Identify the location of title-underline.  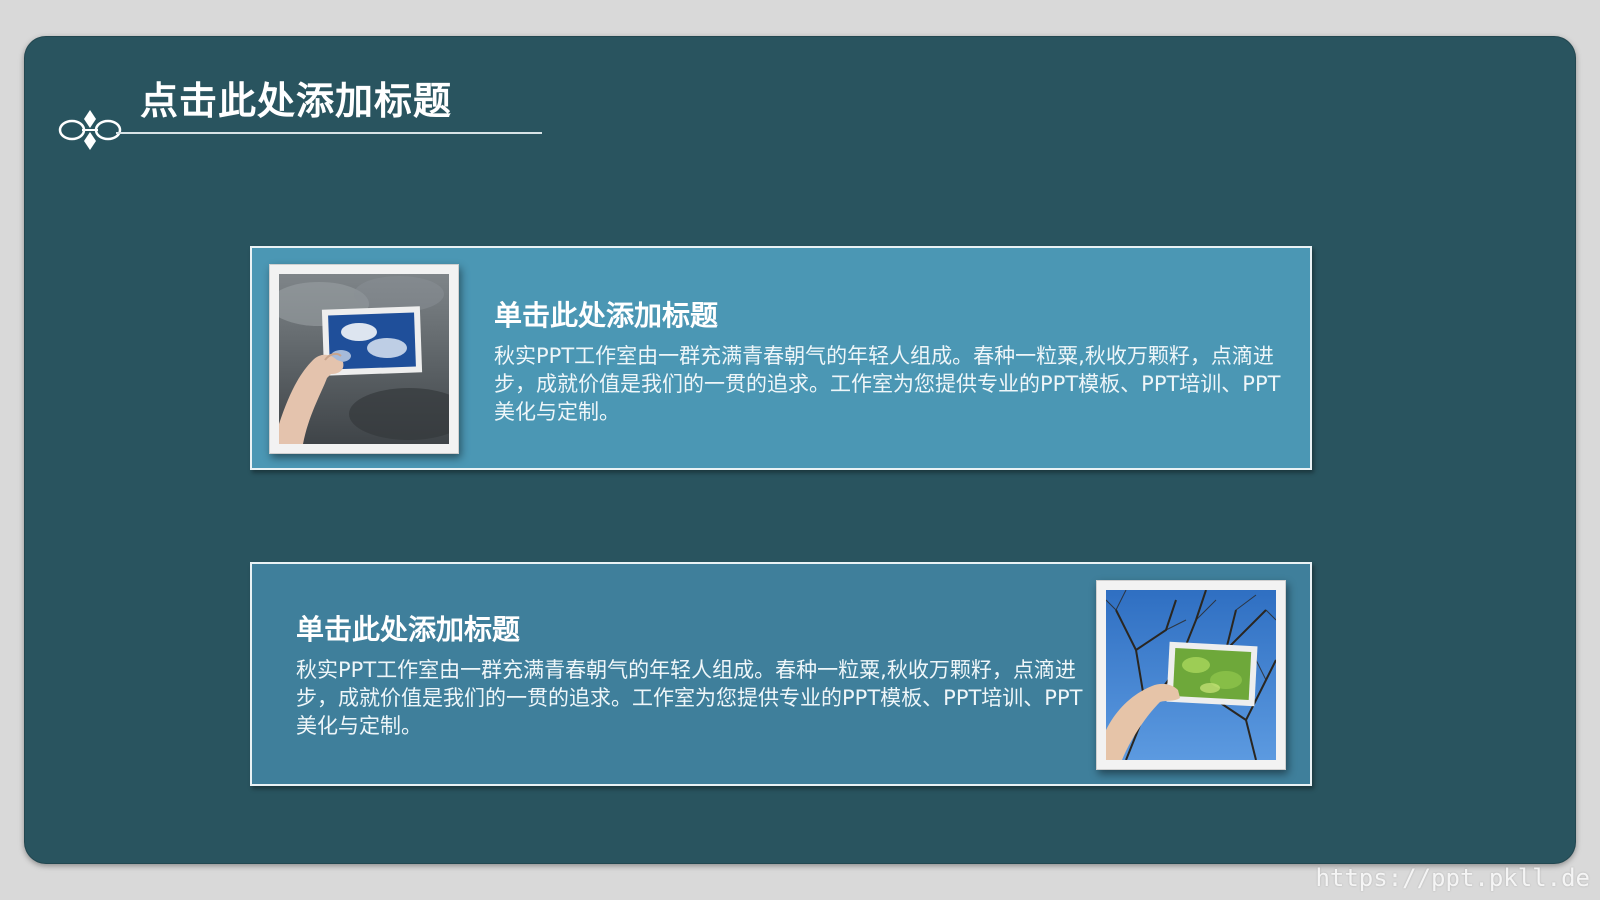
(329, 133).